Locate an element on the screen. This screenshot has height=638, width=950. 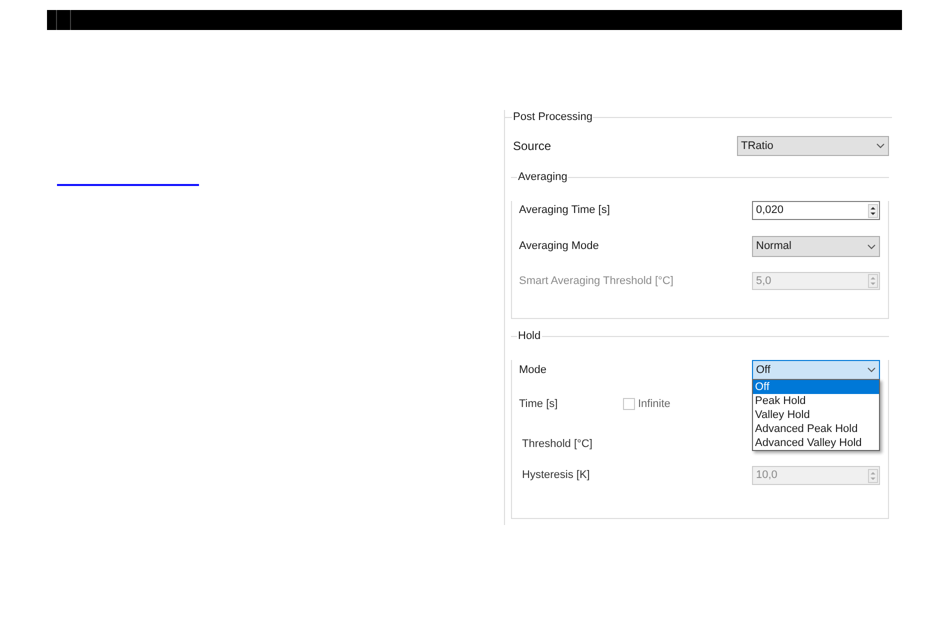
dropdown-option: Advanced Valley Hold is located at coordinates (816, 443).